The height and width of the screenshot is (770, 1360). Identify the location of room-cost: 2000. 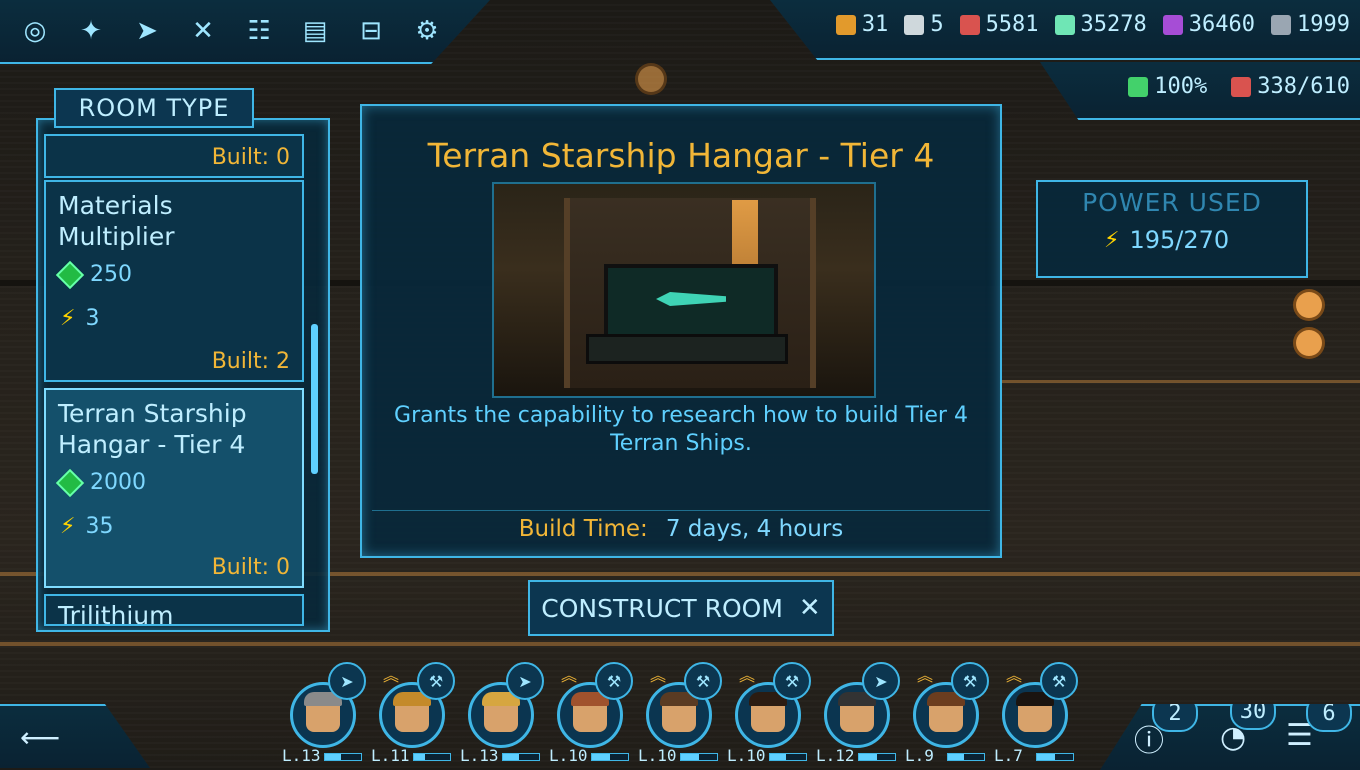
(100, 482).